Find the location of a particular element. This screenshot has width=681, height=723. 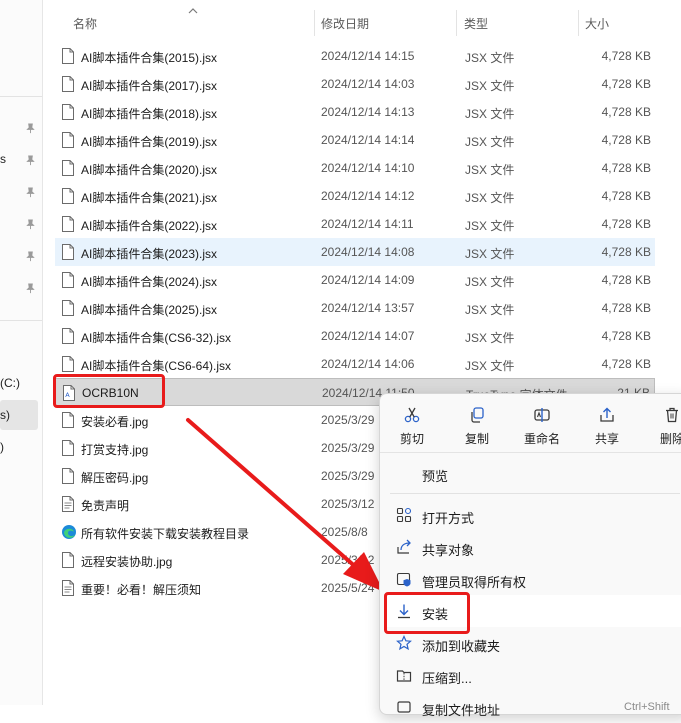

file-name: 打赏支持.jpg is located at coordinates (115, 450).